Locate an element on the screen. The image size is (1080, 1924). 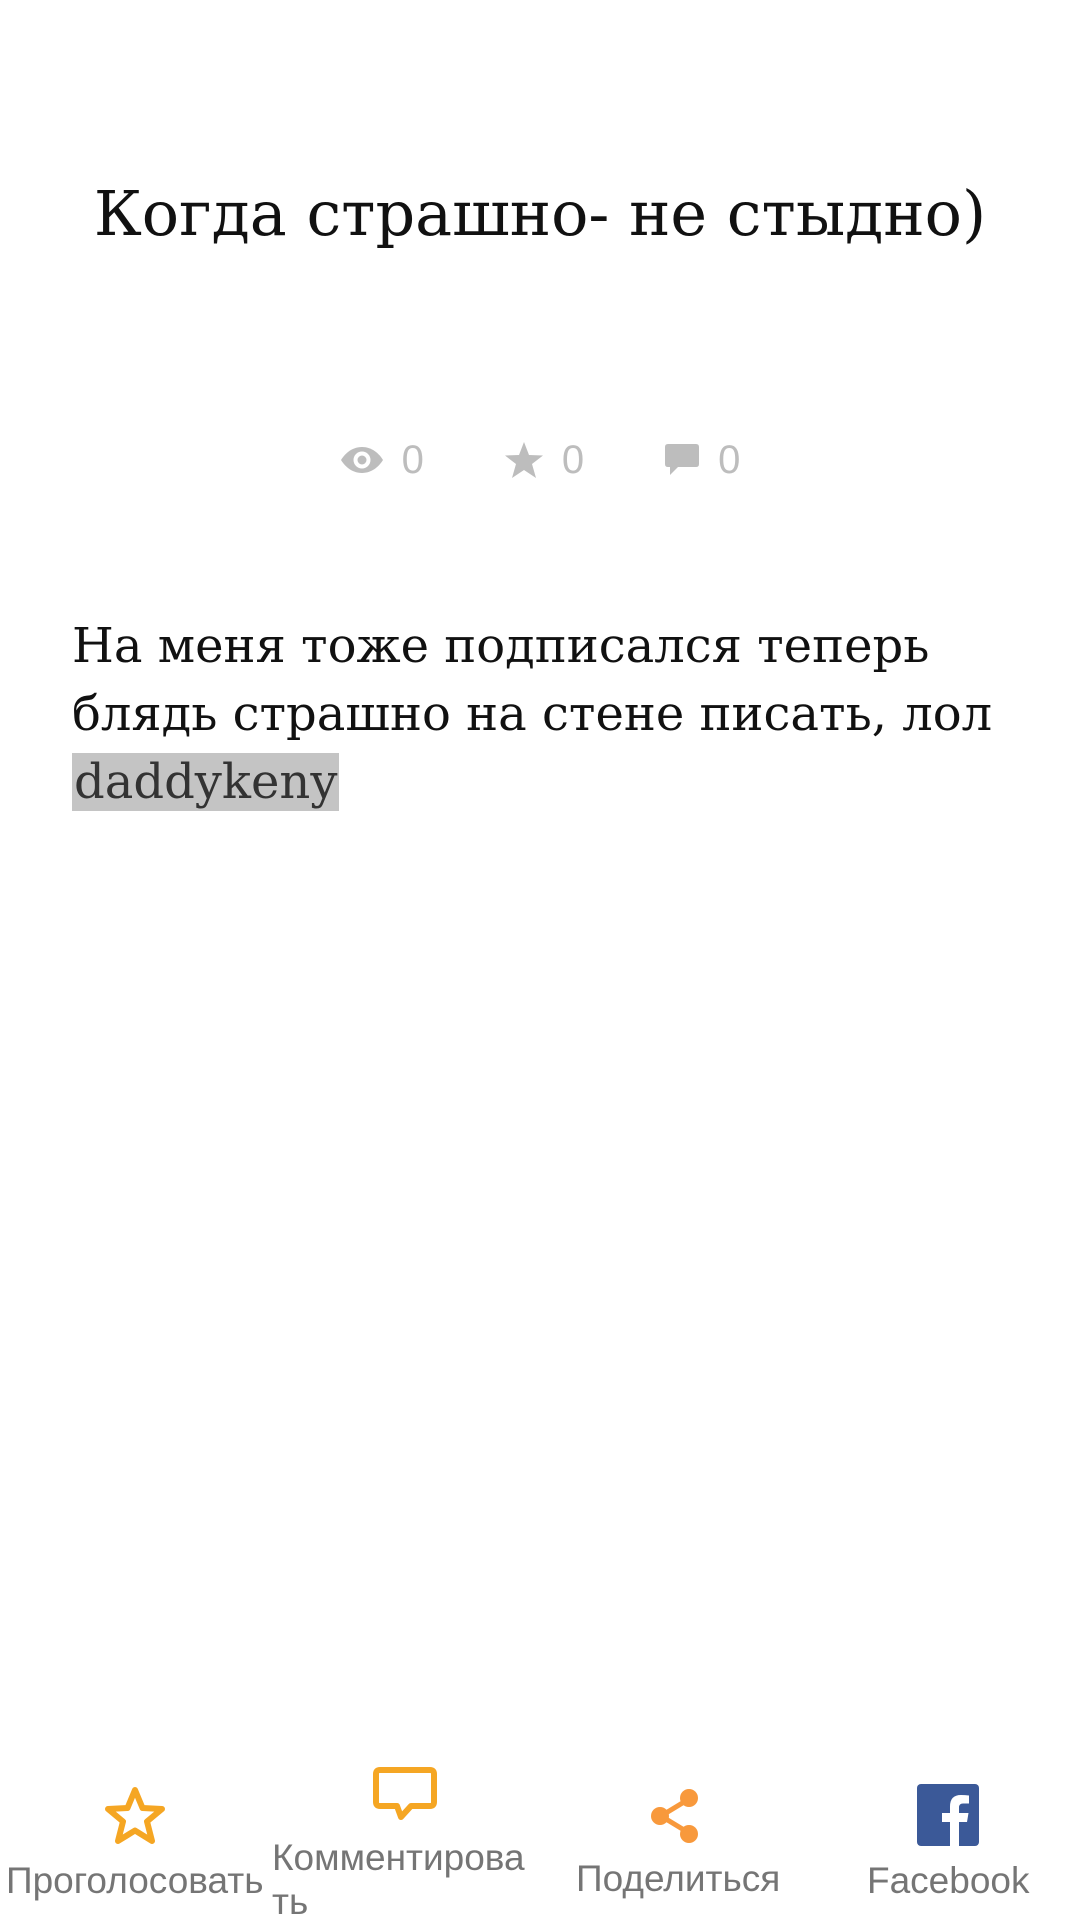
votes-stat: 0 is located at coordinates (544, 460).